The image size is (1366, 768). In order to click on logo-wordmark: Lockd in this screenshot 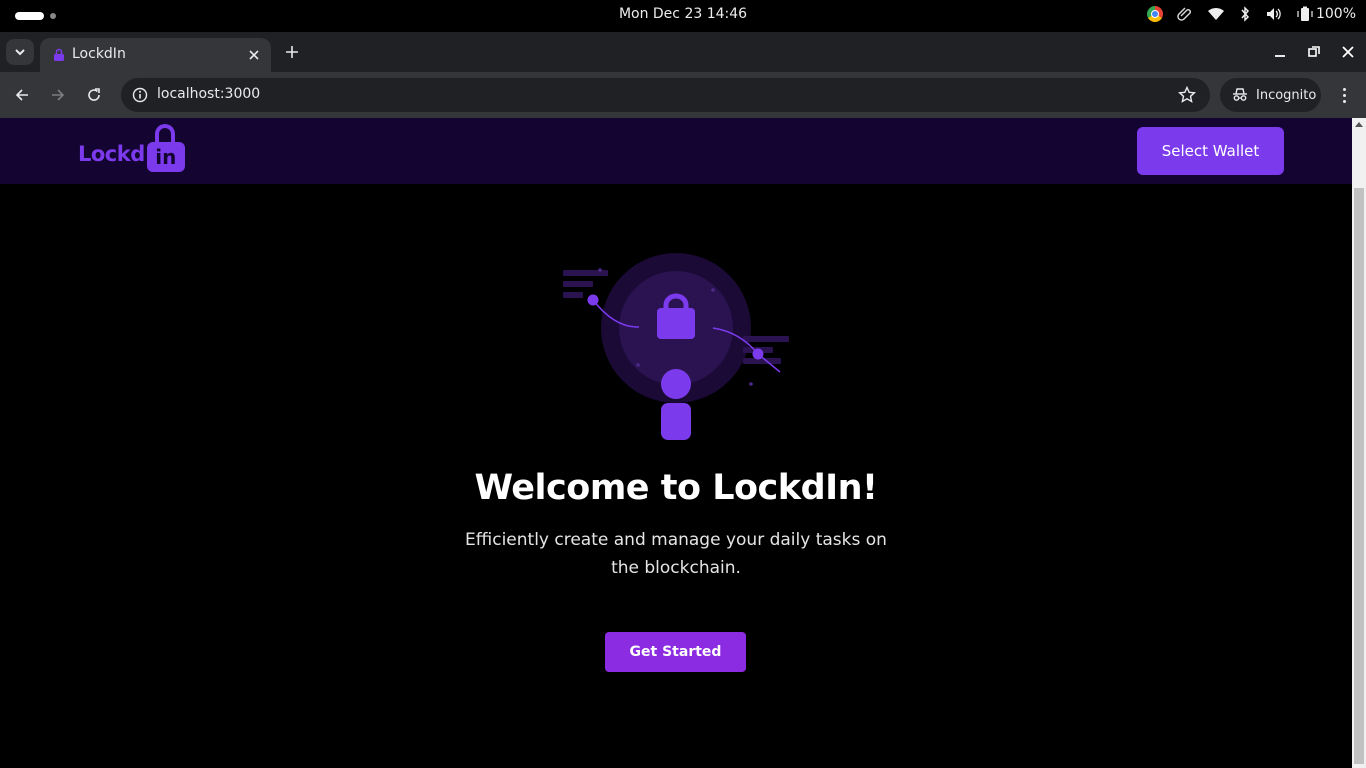, I will do `click(111, 154)`.